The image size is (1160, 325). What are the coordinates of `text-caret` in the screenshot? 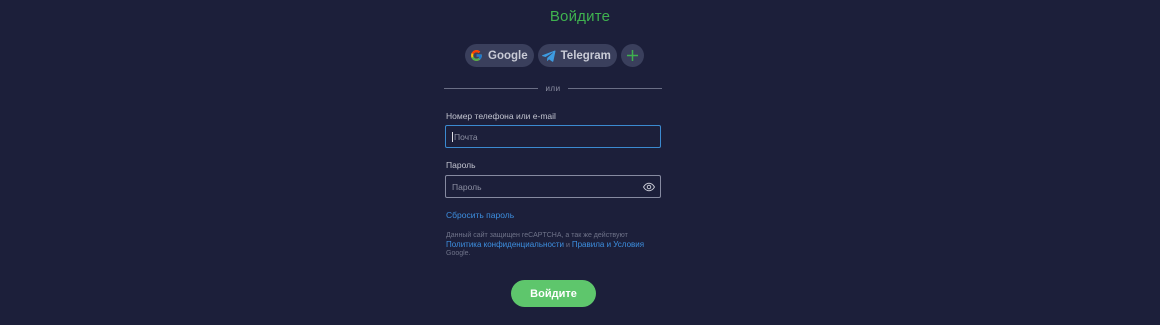 It's located at (452, 136).